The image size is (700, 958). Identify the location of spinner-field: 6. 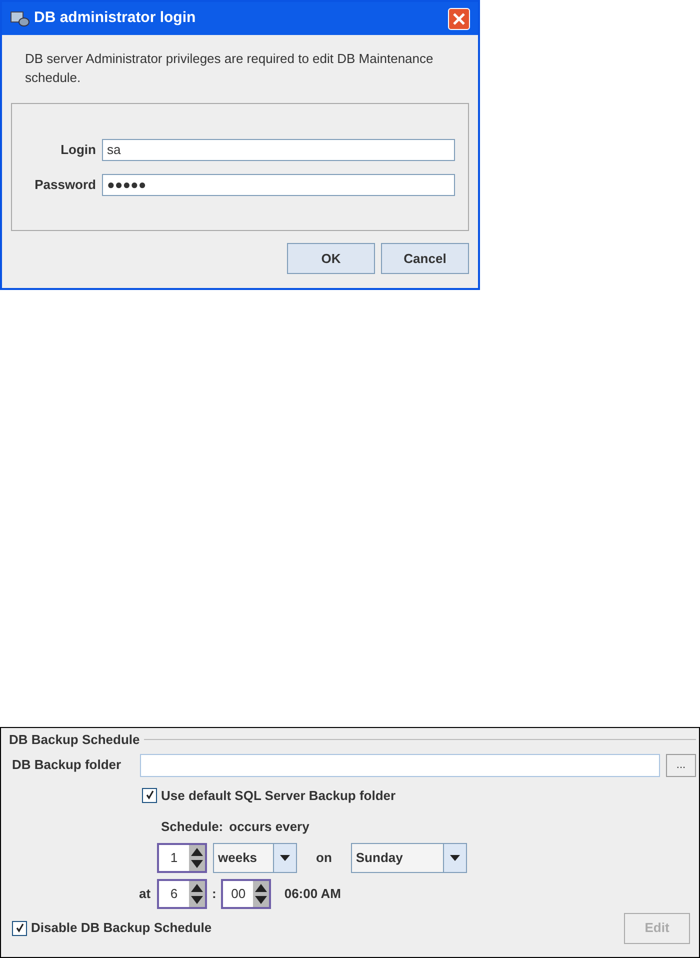
(182, 893).